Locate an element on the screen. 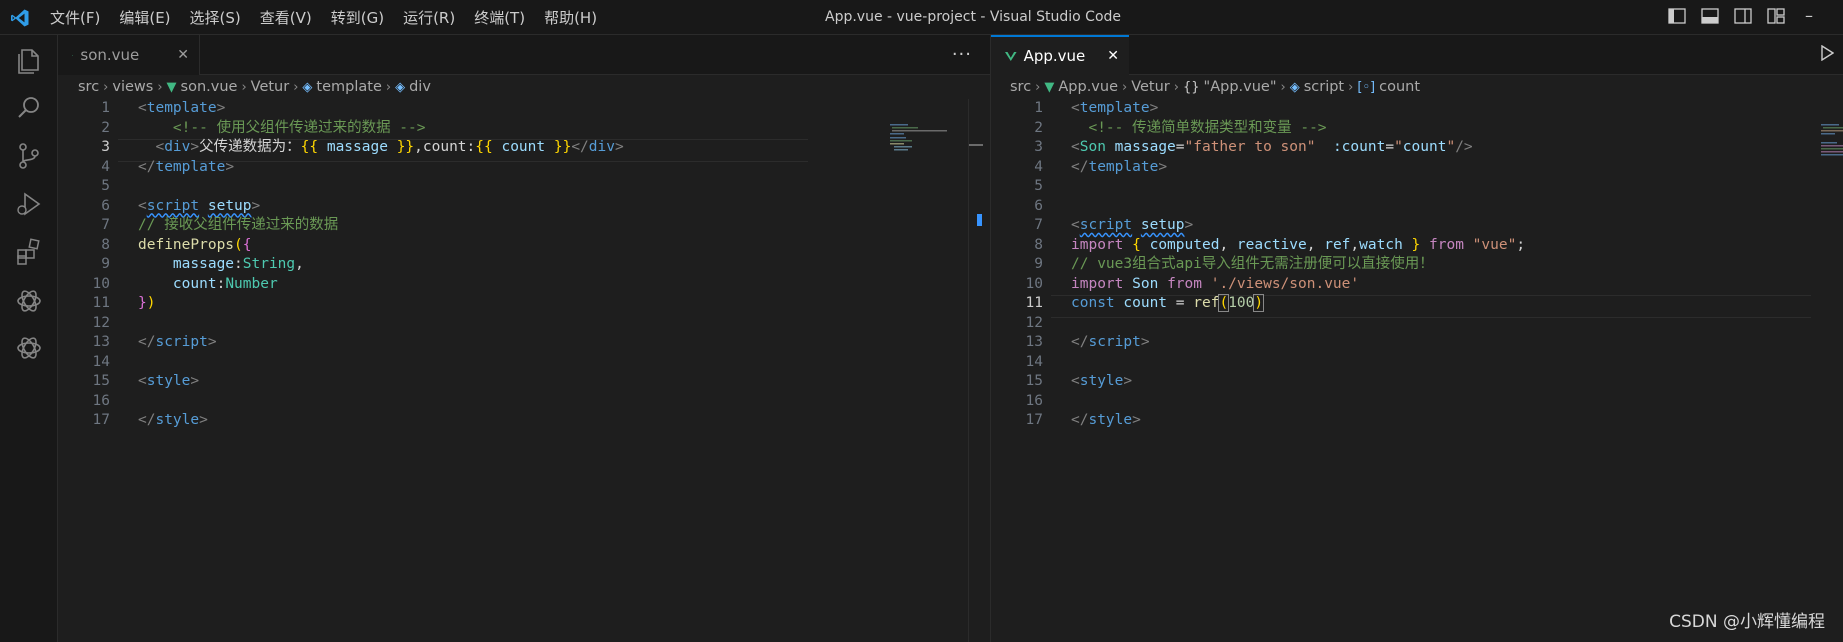 The height and width of the screenshot is (642, 1843). breadcrumb: src › views › ▼ son.vue › Vetur › ◈ template › ◈ div is located at coordinates (254, 87).